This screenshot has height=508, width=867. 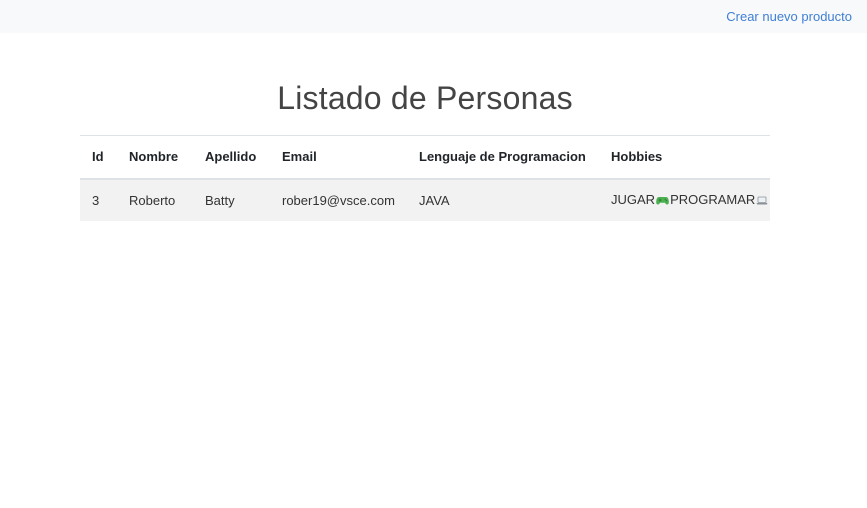 What do you see at coordinates (662, 200) in the screenshot?
I see `gamepad-icon` at bounding box center [662, 200].